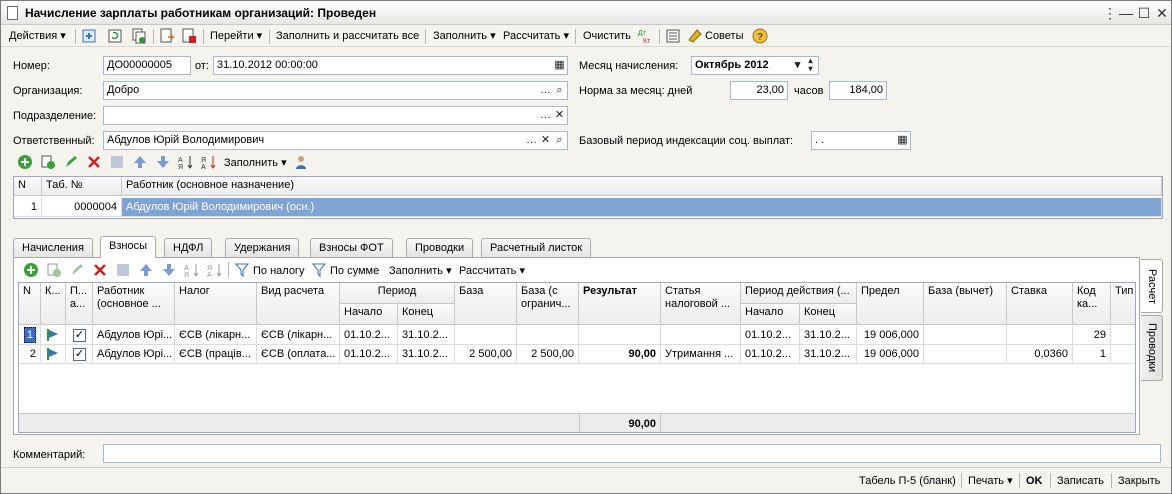  I want to click on norm-hours-field: 184,00, so click(858, 90).